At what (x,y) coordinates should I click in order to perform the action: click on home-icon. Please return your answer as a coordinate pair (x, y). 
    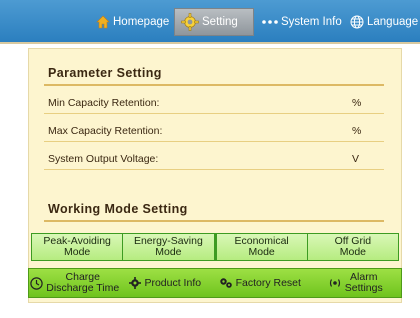
    Looking at the image, I should click on (103, 22).